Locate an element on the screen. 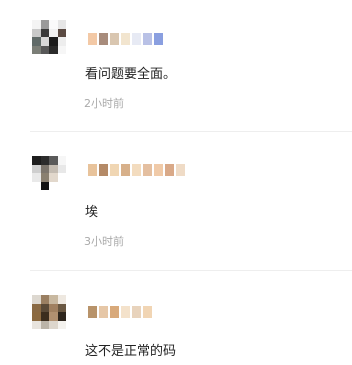 Image resolution: width=352 pixels, height=365 pixels. comment-time: 3小时前 is located at coordinates (104, 241).